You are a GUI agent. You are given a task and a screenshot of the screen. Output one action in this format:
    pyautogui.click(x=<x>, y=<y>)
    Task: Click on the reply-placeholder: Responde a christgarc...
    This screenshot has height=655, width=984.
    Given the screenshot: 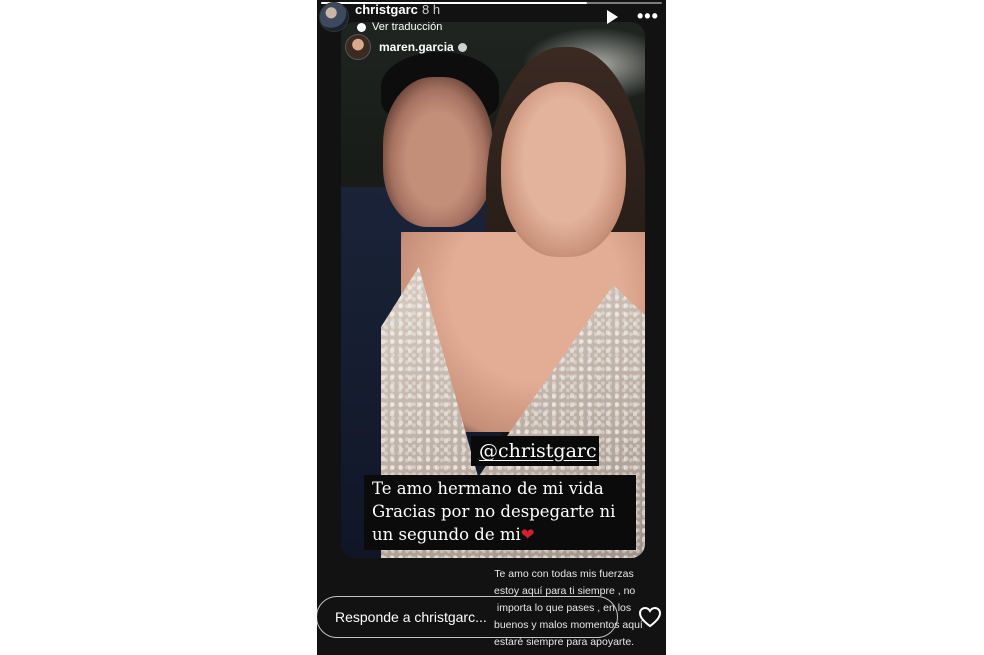 What is the action you would take?
    pyautogui.click(x=411, y=617)
    